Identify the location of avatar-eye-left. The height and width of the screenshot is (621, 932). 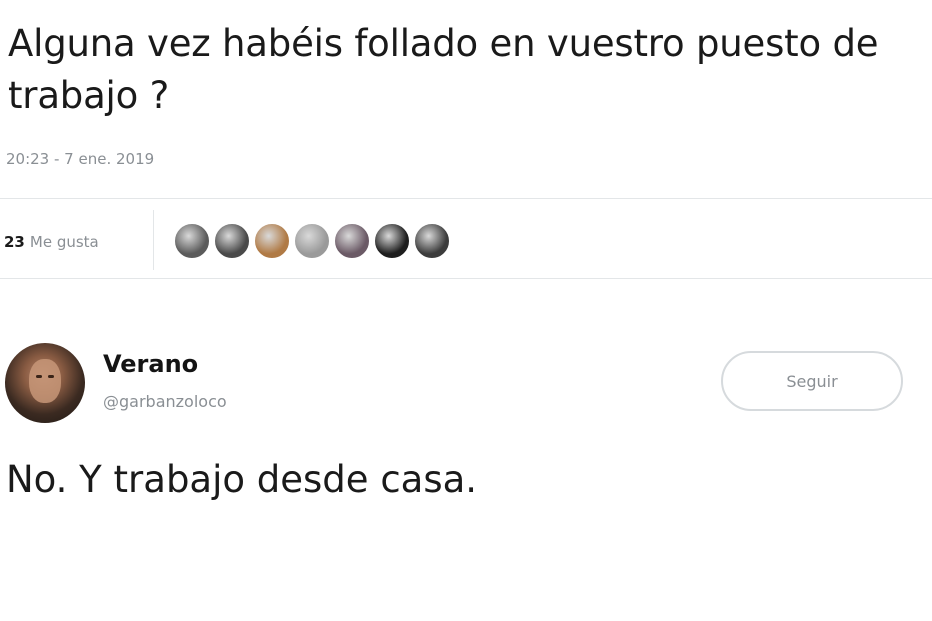
(39, 376).